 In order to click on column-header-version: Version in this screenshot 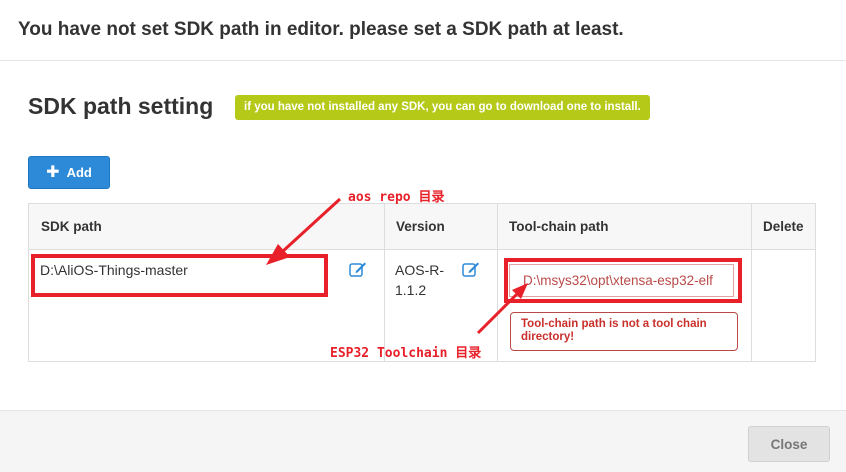, I will do `click(440, 227)`.